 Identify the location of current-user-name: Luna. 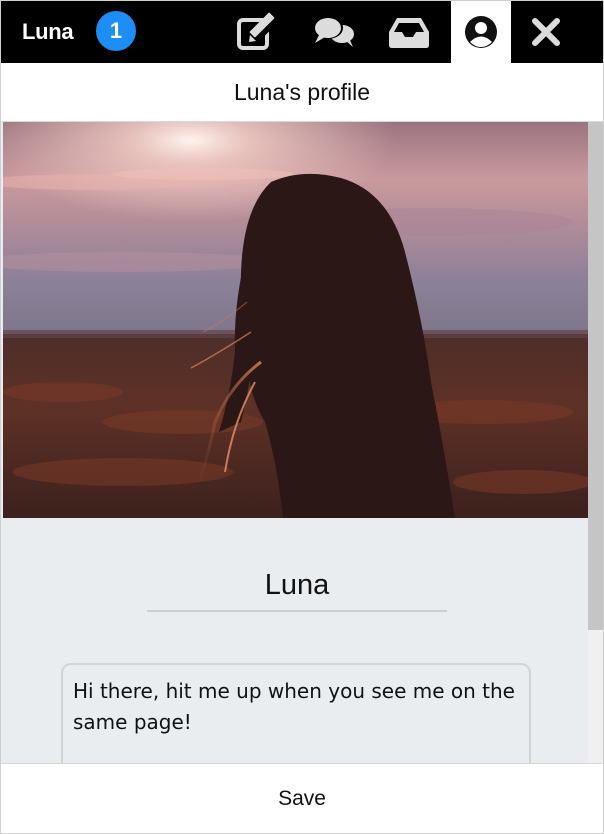
(48, 31).